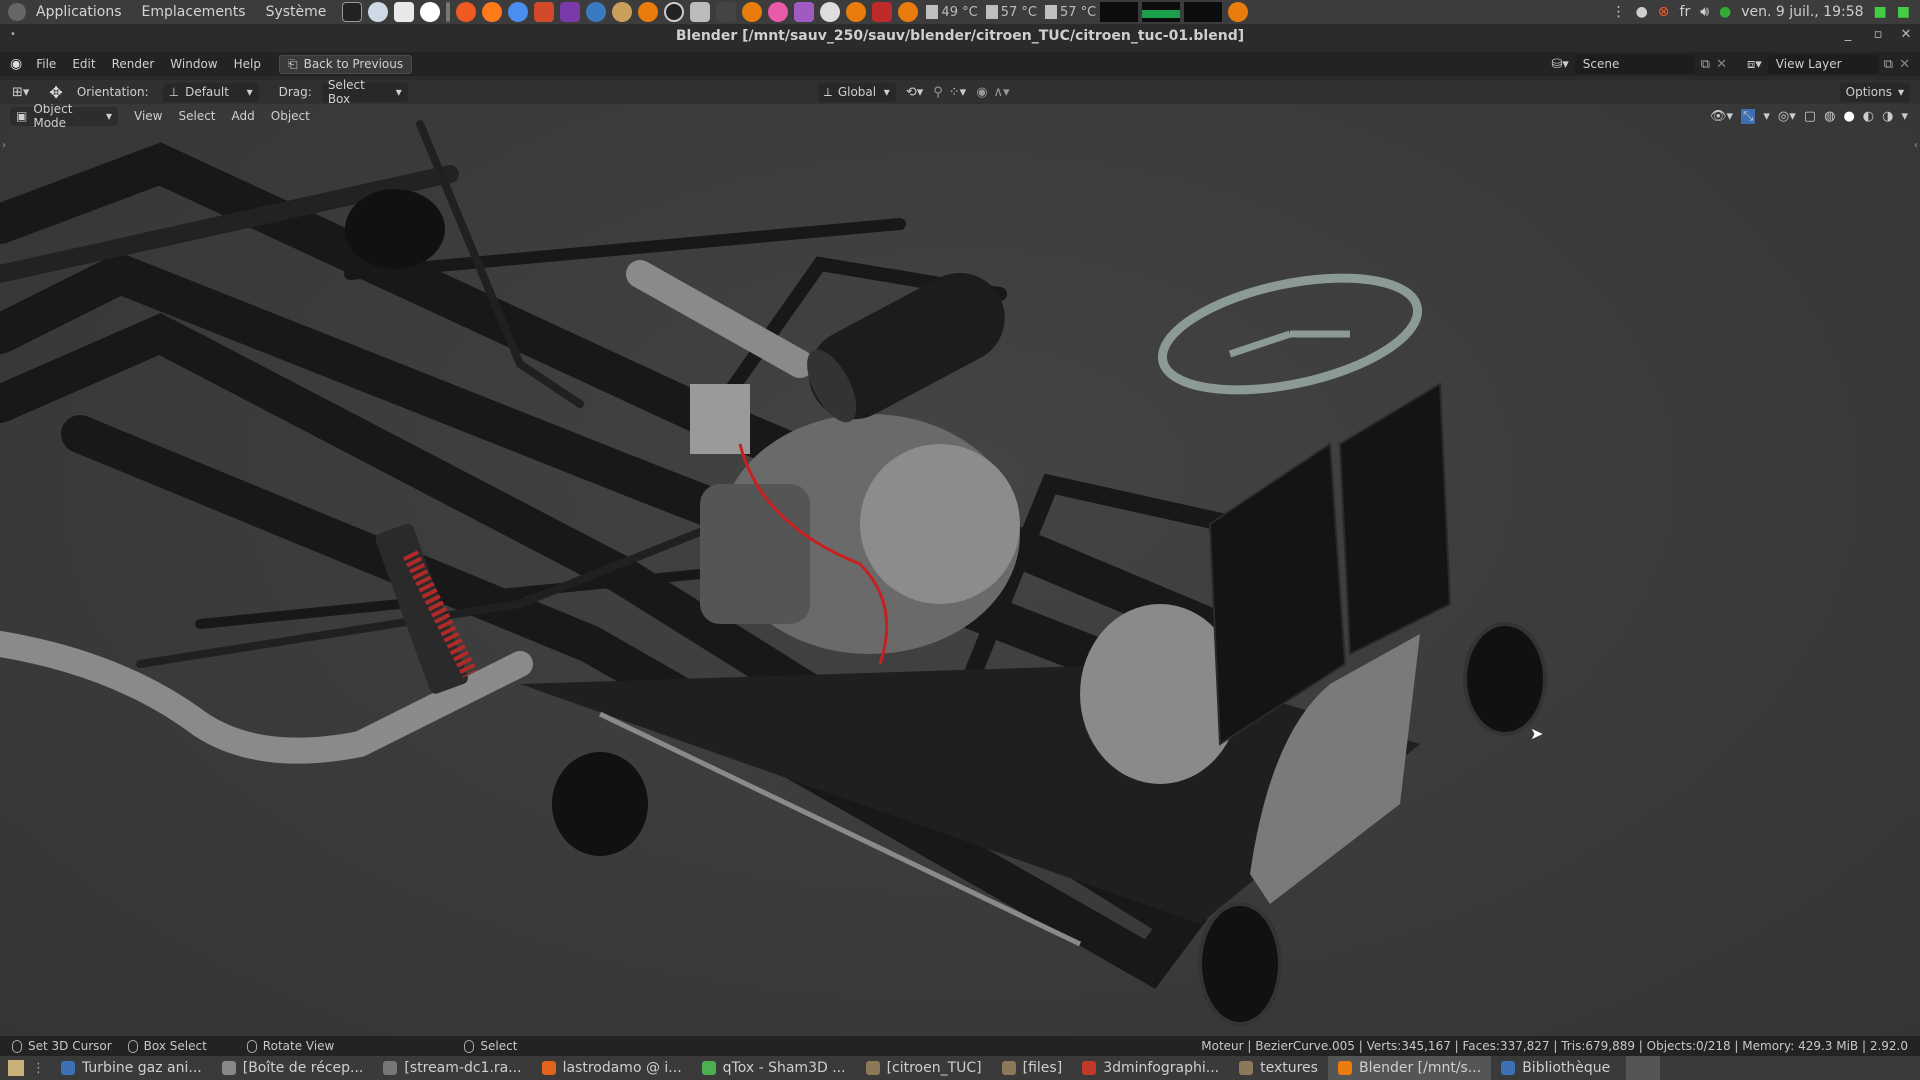 The image size is (1920, 1080). What do you see at coordinates (856, 92) in the screenshot?
I see `transform-orientation-dropdown: ⟂ Global ▾` at bounding box center [856, 92].